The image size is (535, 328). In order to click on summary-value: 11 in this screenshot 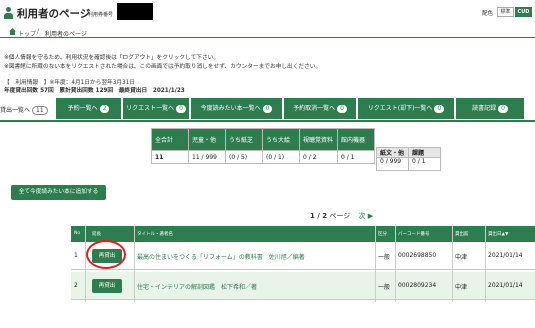, I will do `click(170, 157)`.